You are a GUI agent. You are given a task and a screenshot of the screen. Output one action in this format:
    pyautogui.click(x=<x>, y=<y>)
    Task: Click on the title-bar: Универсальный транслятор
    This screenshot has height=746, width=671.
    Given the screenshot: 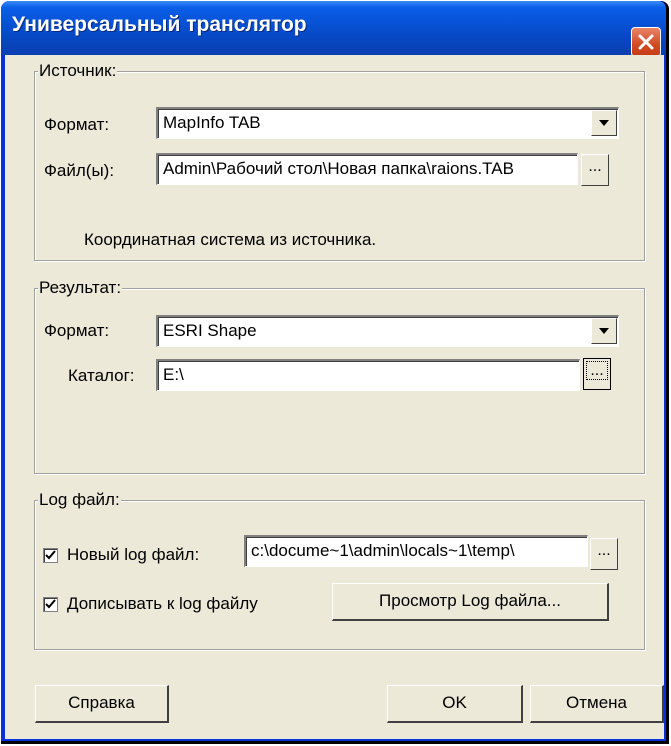 What is the action you would take?
    pyautogui.click(x=333, y=29)
    